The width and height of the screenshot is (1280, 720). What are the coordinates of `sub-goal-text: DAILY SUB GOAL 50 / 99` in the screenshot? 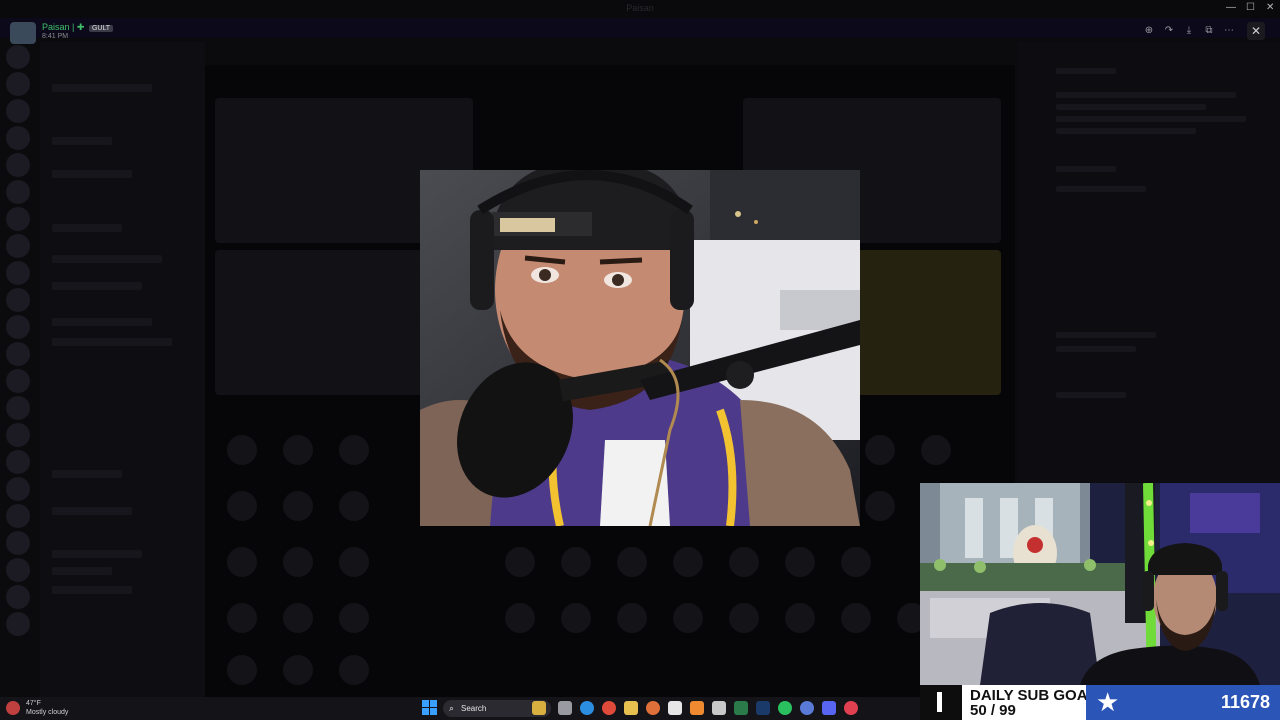 It's located at (1029, 702).